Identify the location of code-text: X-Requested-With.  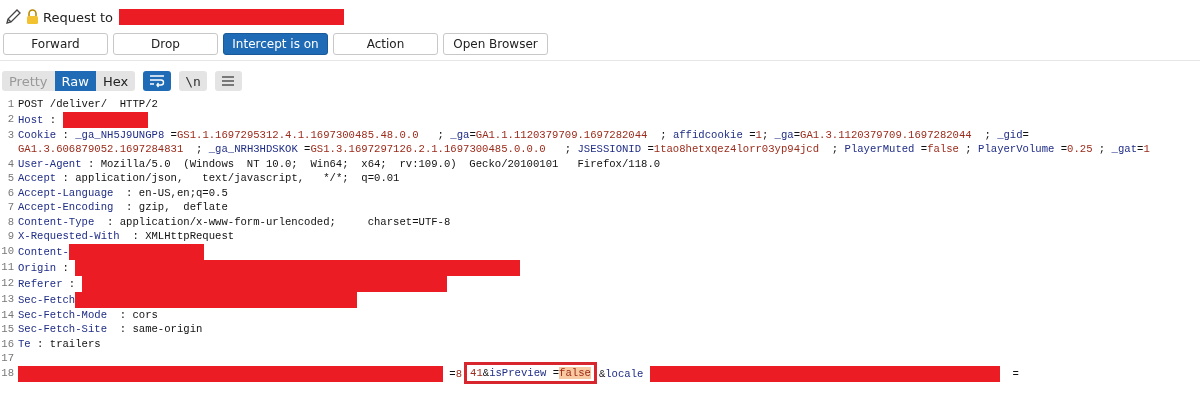
(69, 236).